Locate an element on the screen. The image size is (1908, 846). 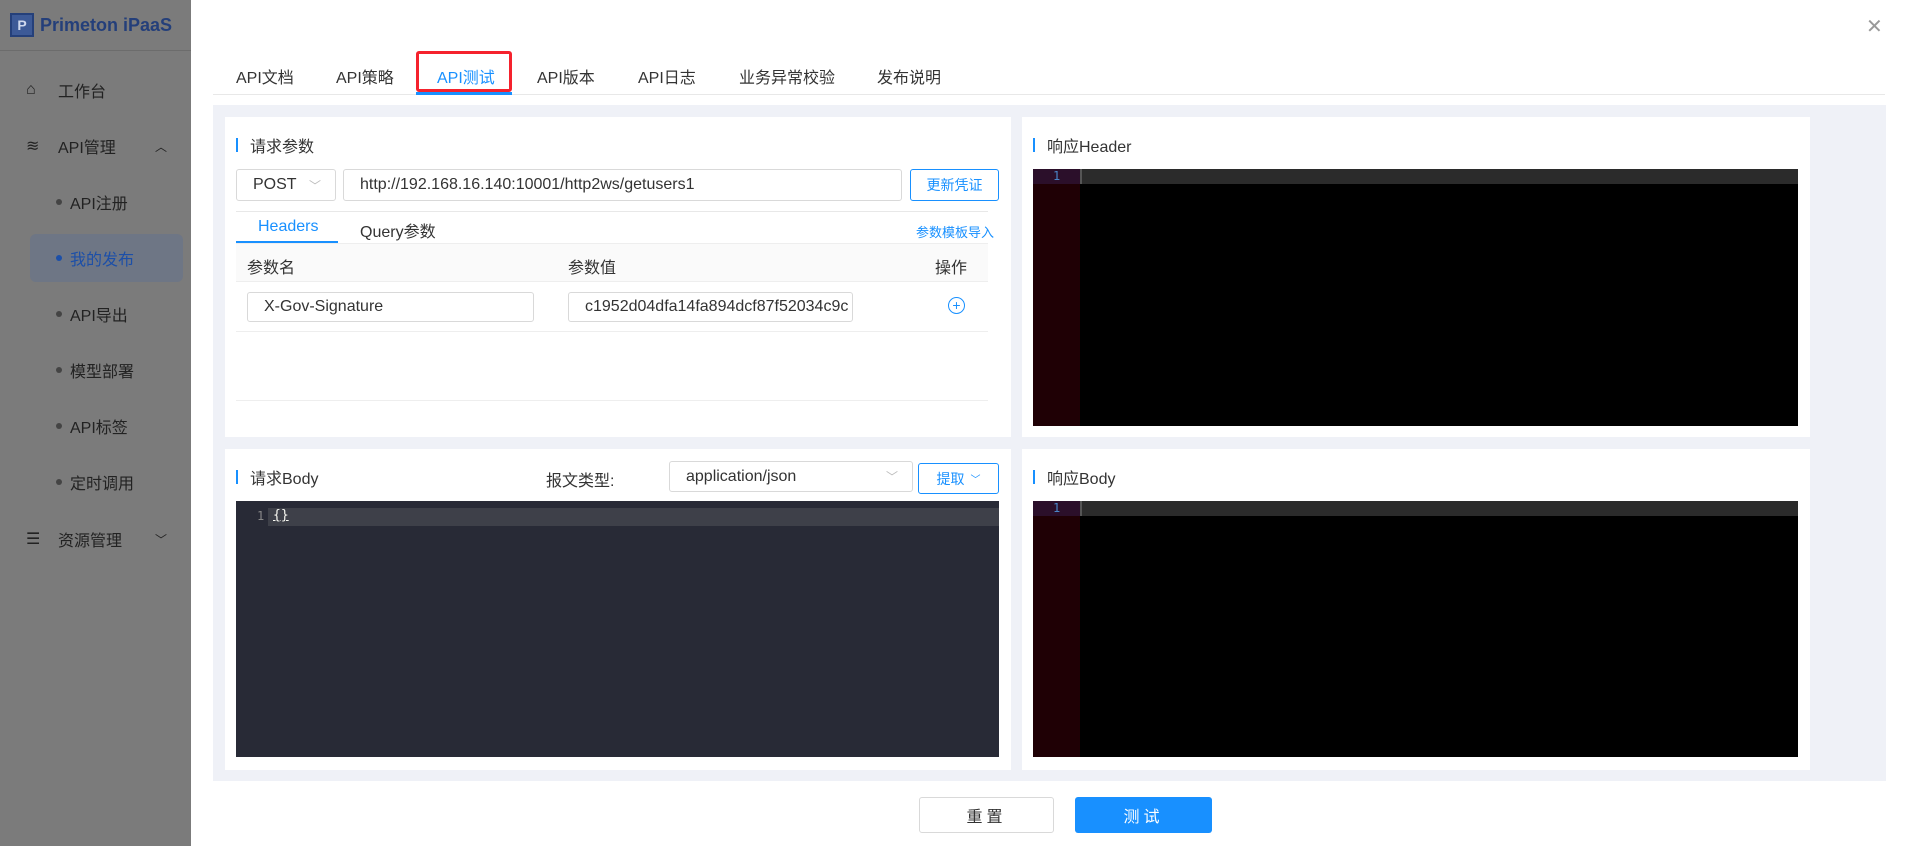
request-params-title: 请求参数 is located at coordinates (275, 145).